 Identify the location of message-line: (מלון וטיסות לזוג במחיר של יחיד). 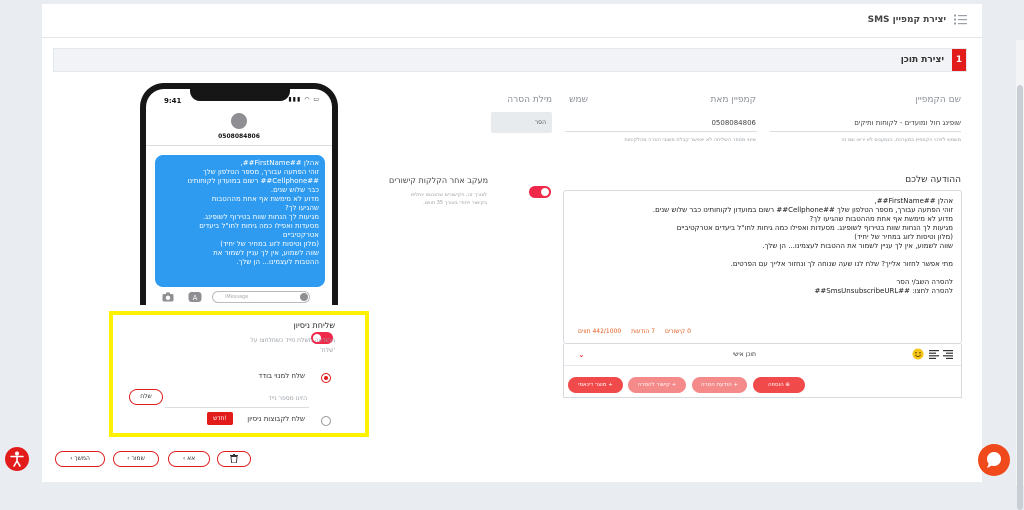
(903, 237).